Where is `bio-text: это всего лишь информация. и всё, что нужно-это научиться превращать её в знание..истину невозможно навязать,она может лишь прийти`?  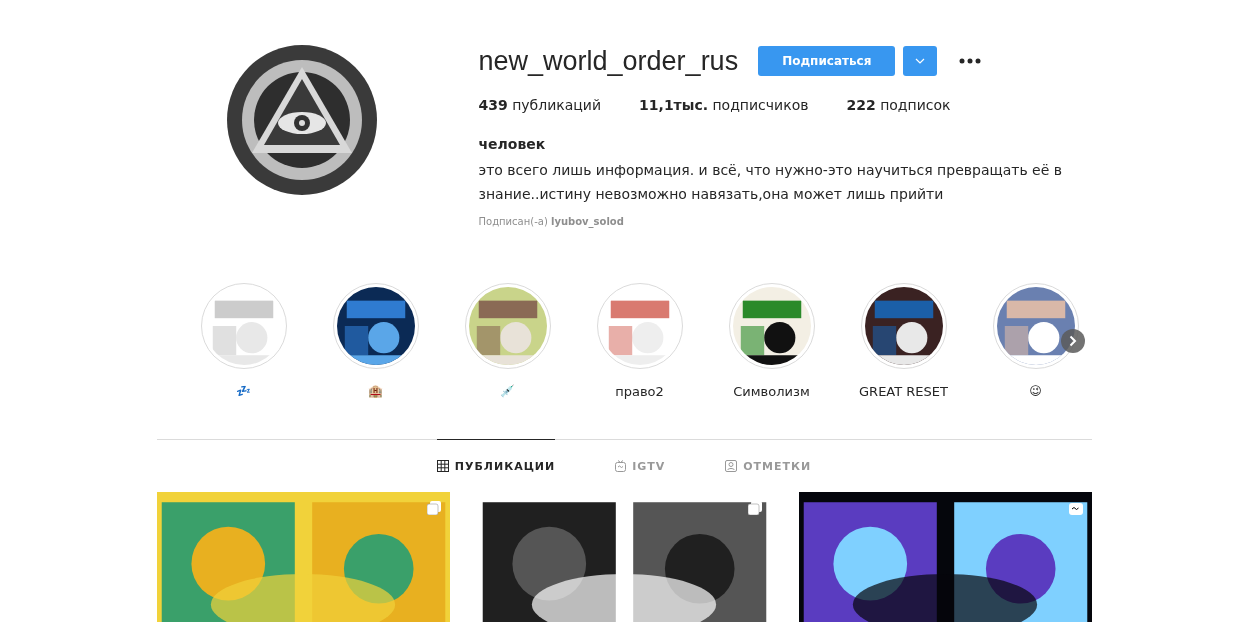
bio-text: это всего лишь информация. и всё, что нужно-это научиться превращать её в знание..истину невозможно навязать,она может лишь прийти is located at coordinates (771, 182).